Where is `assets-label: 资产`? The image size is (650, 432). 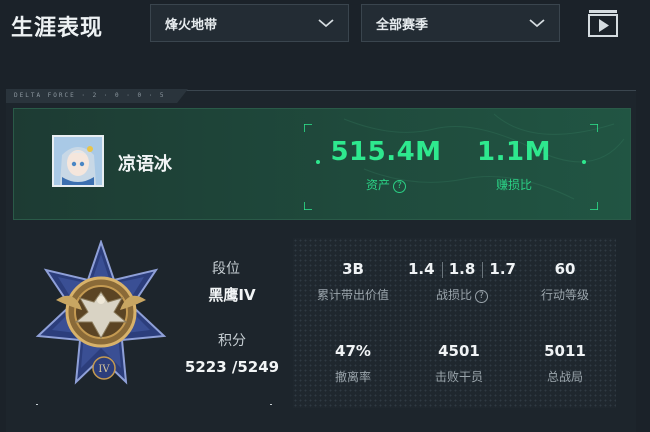
assets-label: 资产 is located at coordinates (377, 185).